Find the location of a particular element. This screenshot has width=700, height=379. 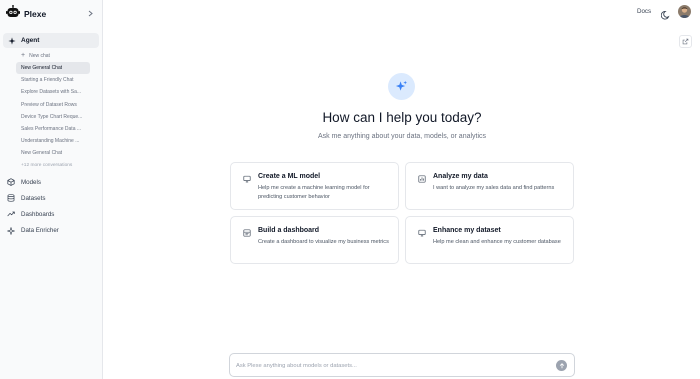

hero-sparkle-badge is located at coordinates (401, 86).